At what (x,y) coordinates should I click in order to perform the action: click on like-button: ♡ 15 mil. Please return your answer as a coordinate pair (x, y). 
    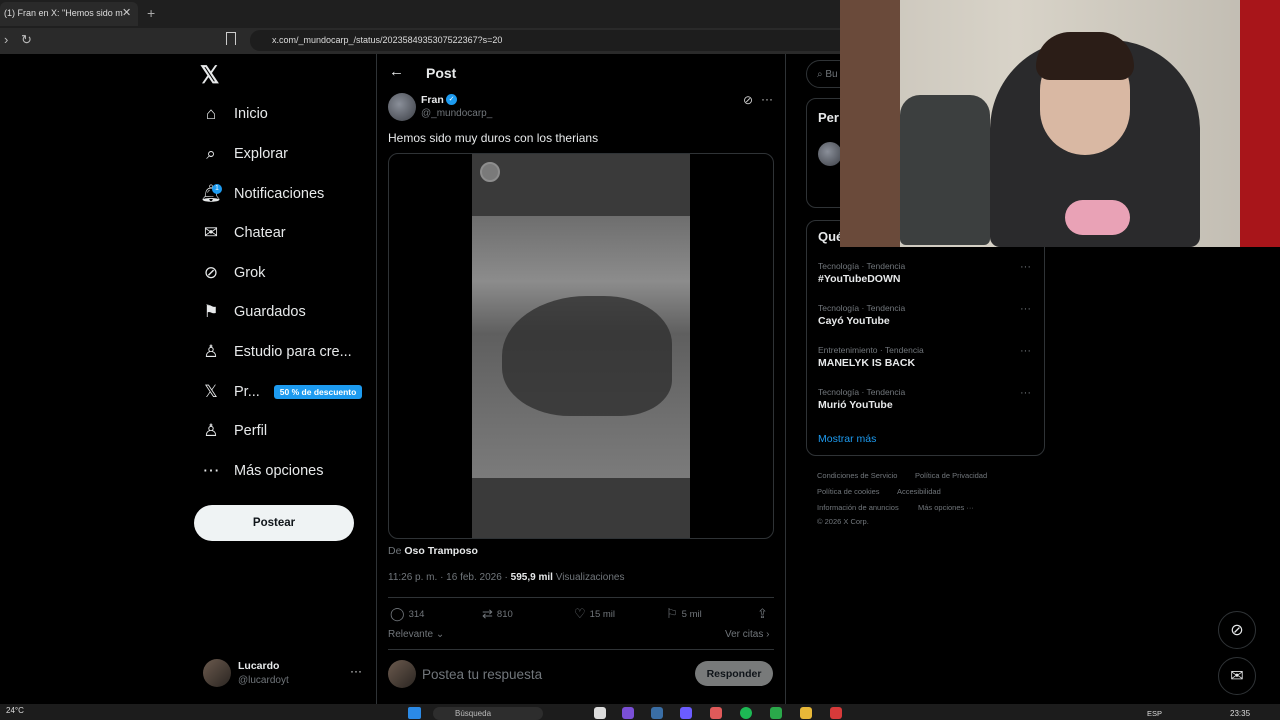
    Looking at the image, I should click on (594, 614).